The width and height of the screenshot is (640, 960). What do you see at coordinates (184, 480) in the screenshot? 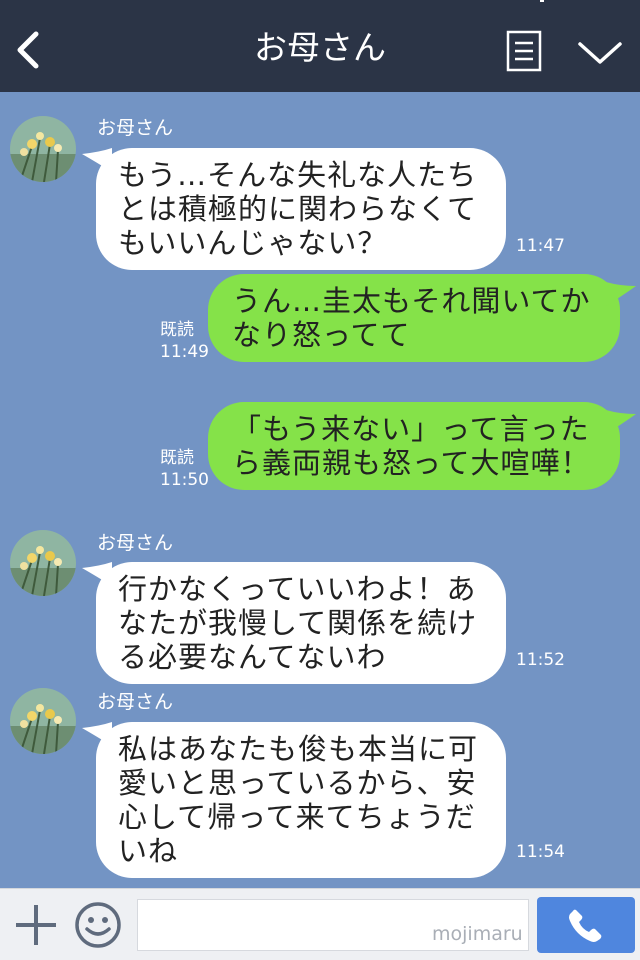
I see `timestamp: 11:50` at bounding box center [184, 480].